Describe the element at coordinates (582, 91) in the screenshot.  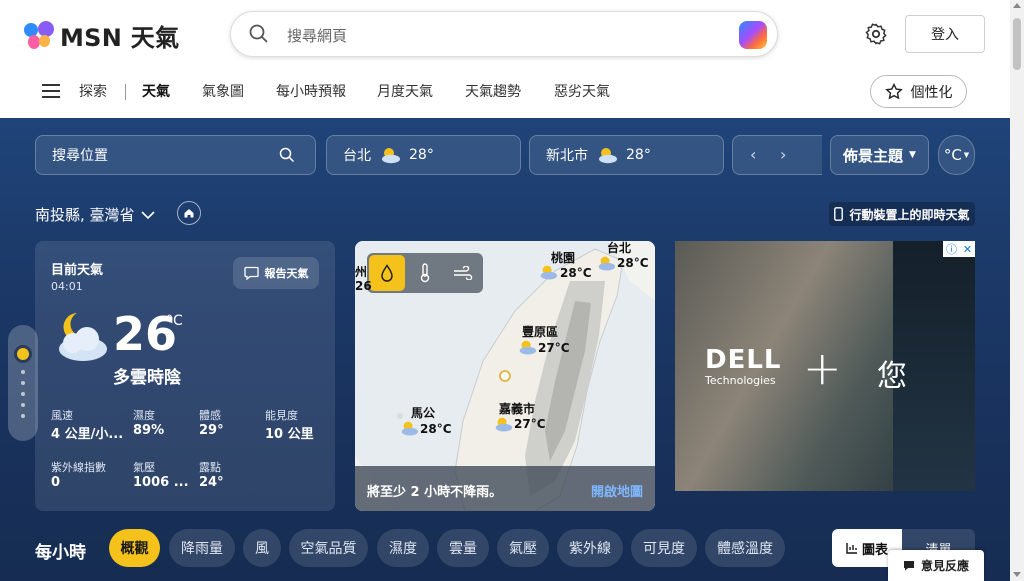
I see `nav-item-severe: 惡劣天氣` at that location.